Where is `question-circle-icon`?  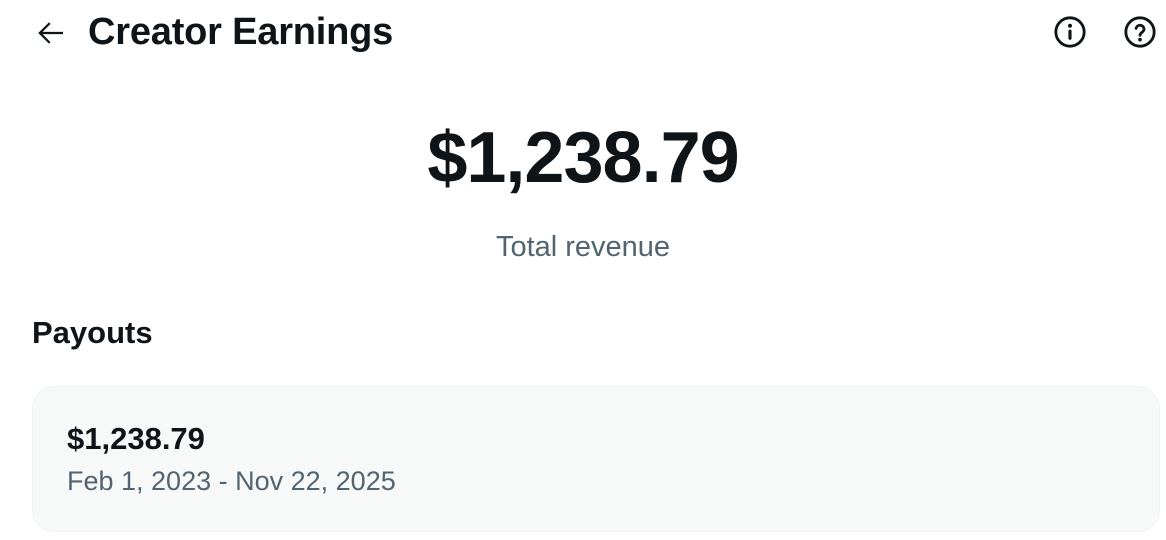
question-circle-icon is located at coordinates (1140, 32).